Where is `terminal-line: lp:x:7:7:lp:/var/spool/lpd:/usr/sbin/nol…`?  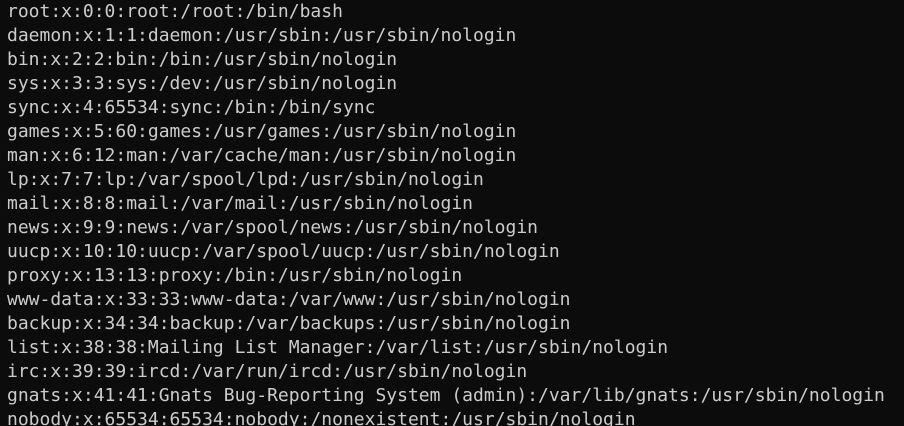 terminal-line: lp:x:7:7:lp:/var/spool/lpd:/usr/sbin/nol… is located at coordinates (245, 179).